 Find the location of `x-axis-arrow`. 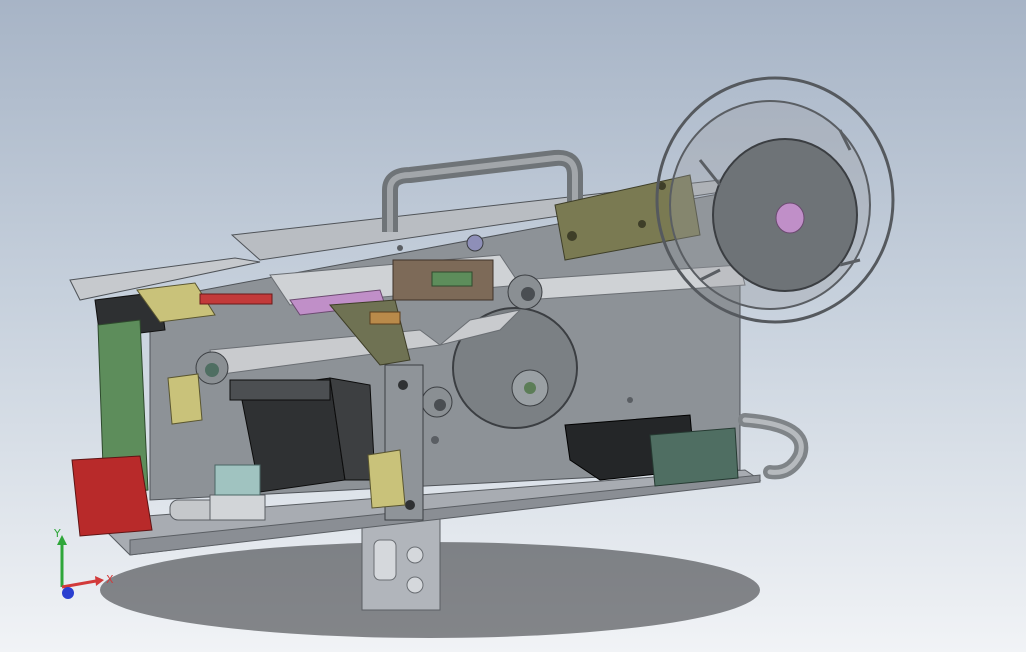

x-axis-arrow is located at coordinates (99, 581).